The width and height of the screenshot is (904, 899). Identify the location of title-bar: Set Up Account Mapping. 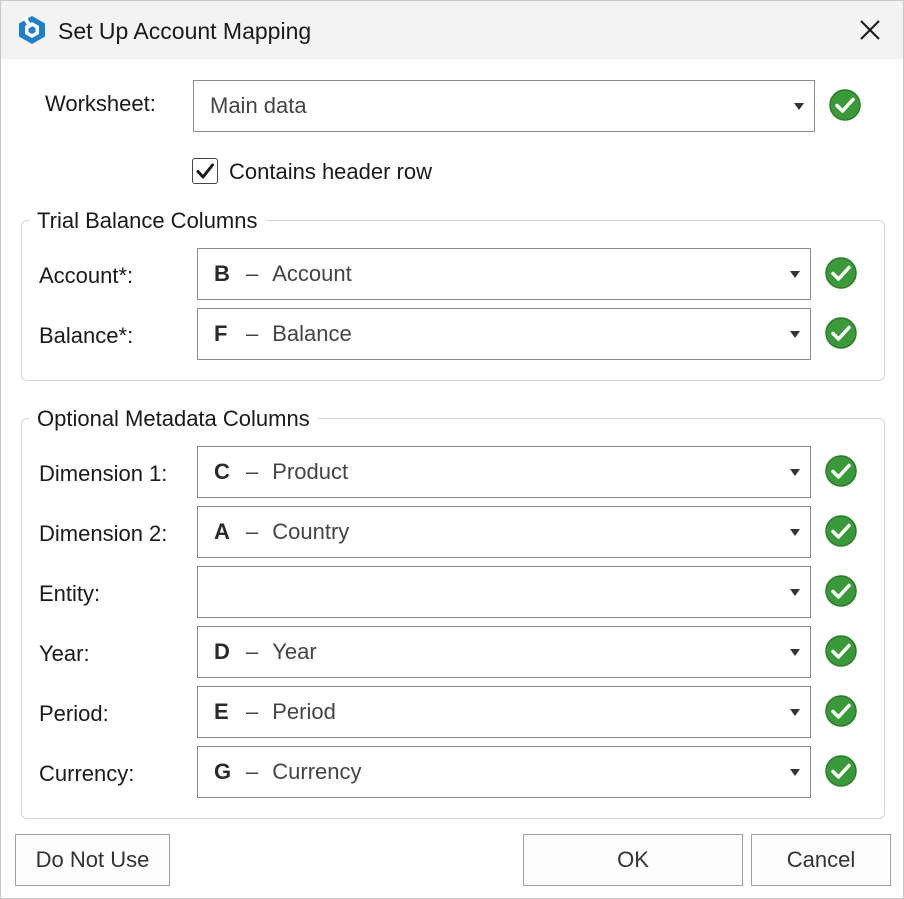
(452, 30).